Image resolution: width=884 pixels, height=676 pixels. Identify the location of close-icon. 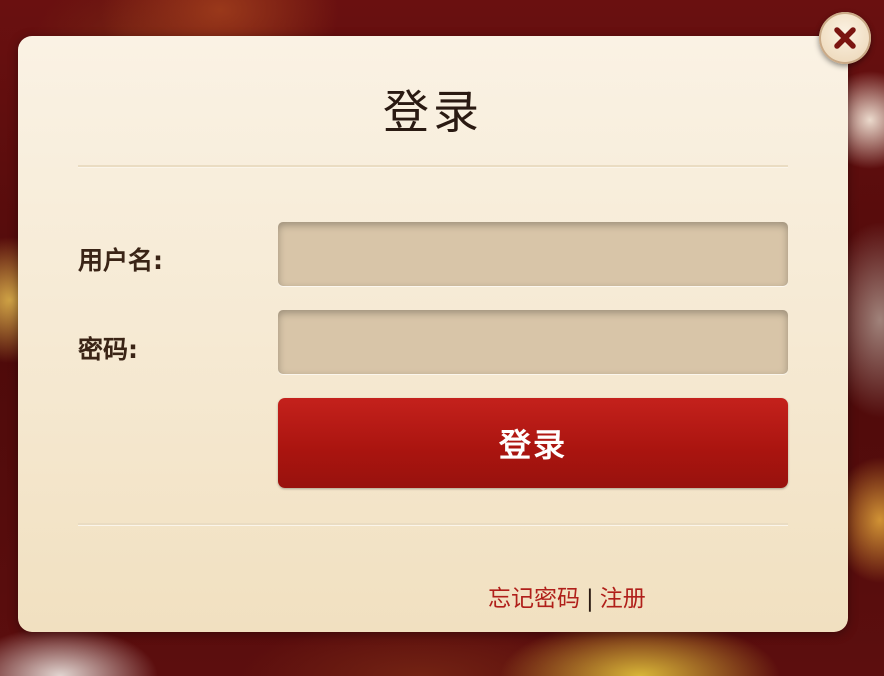
(845, 38).